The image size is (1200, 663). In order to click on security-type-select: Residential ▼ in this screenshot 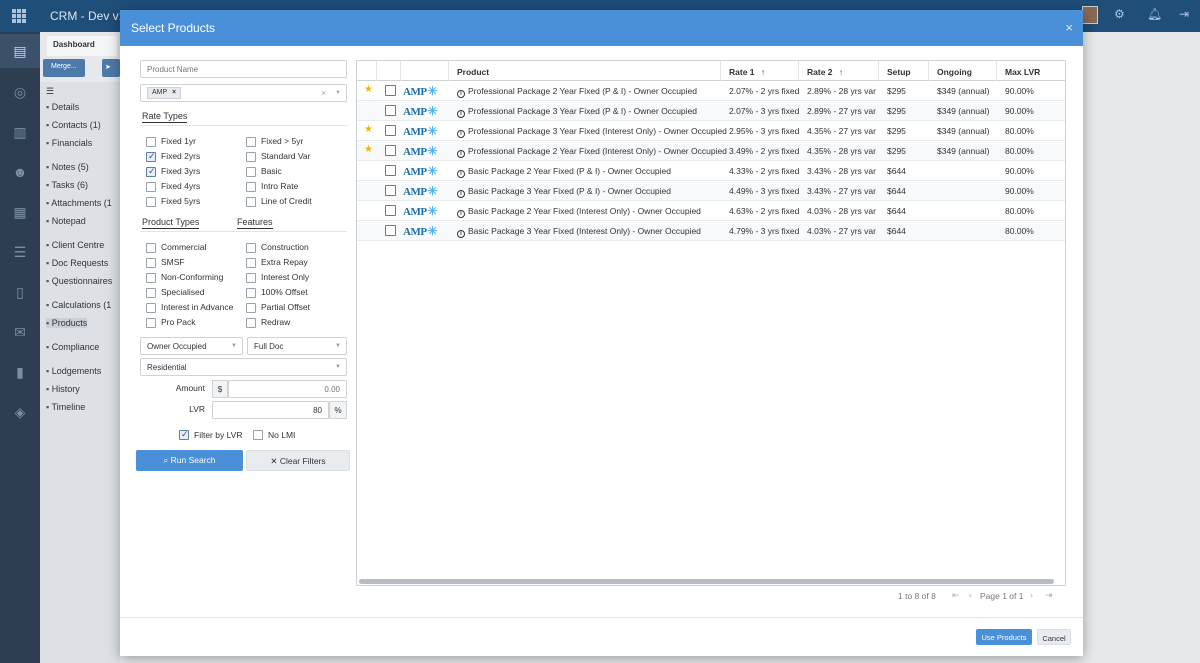, I will do `click(243, 367)`.